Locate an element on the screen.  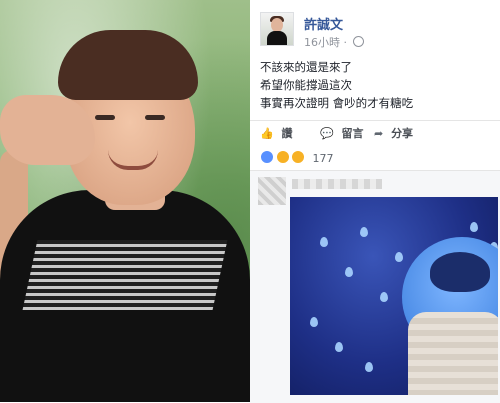
post-header: 許誠文 16小時 · is located at coordinates (375, 30).